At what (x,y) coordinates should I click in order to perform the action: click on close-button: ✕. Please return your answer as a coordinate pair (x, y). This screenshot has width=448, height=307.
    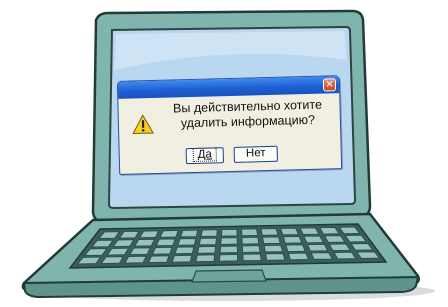
    Looking at the image, I should click on (329, 85).